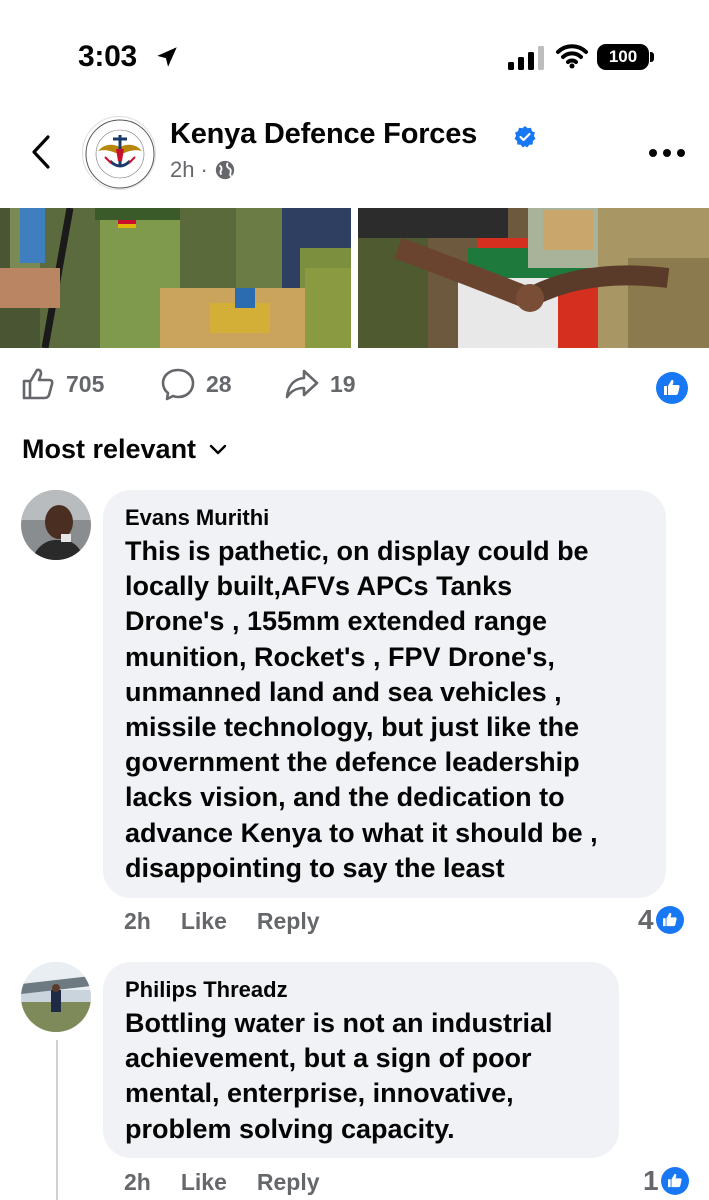  What do you see at coordinates (85, 383) in the screenshot?
I see `likes-count: 705` at bounding box center [85, 383].